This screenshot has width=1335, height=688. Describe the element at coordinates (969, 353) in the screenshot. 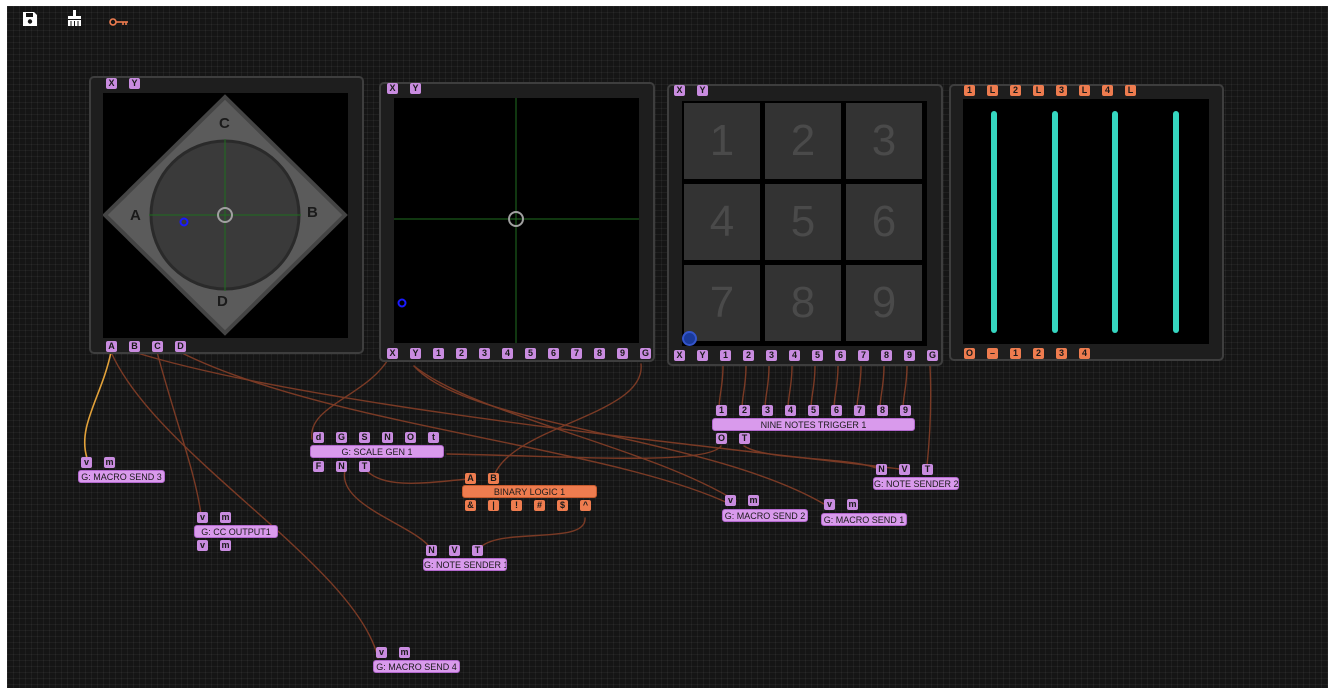

I see `port-o-0: O` at that location.